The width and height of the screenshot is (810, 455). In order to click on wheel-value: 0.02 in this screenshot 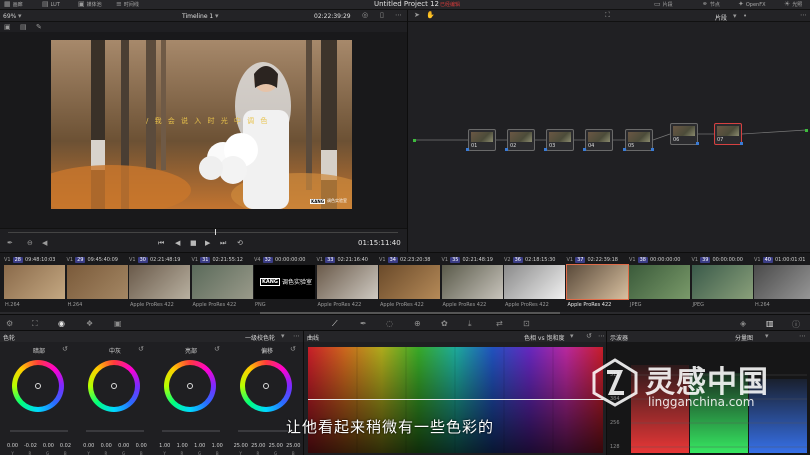, I will do `click(65, 446)`.